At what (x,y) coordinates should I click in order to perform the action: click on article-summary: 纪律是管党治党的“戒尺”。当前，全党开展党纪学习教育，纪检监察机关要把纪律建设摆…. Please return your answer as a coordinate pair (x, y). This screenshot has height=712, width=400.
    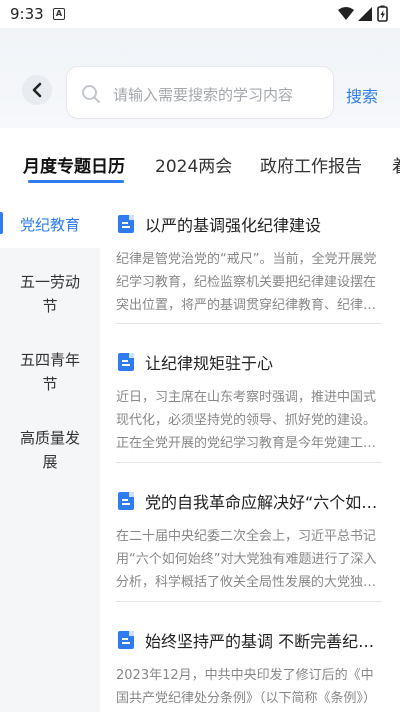
    Looking at the image, I should click on (246, 282).